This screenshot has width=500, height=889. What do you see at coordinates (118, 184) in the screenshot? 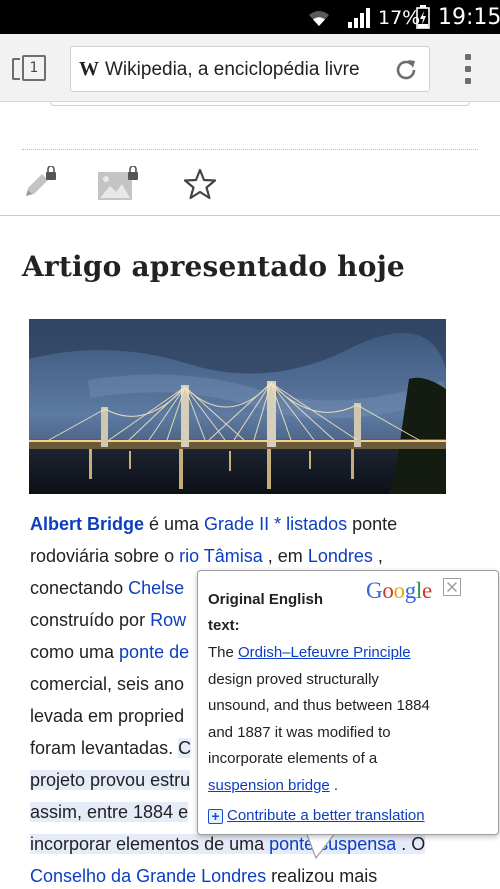
I see `upload-image-locked-icon` at bounding box center [118, 184].